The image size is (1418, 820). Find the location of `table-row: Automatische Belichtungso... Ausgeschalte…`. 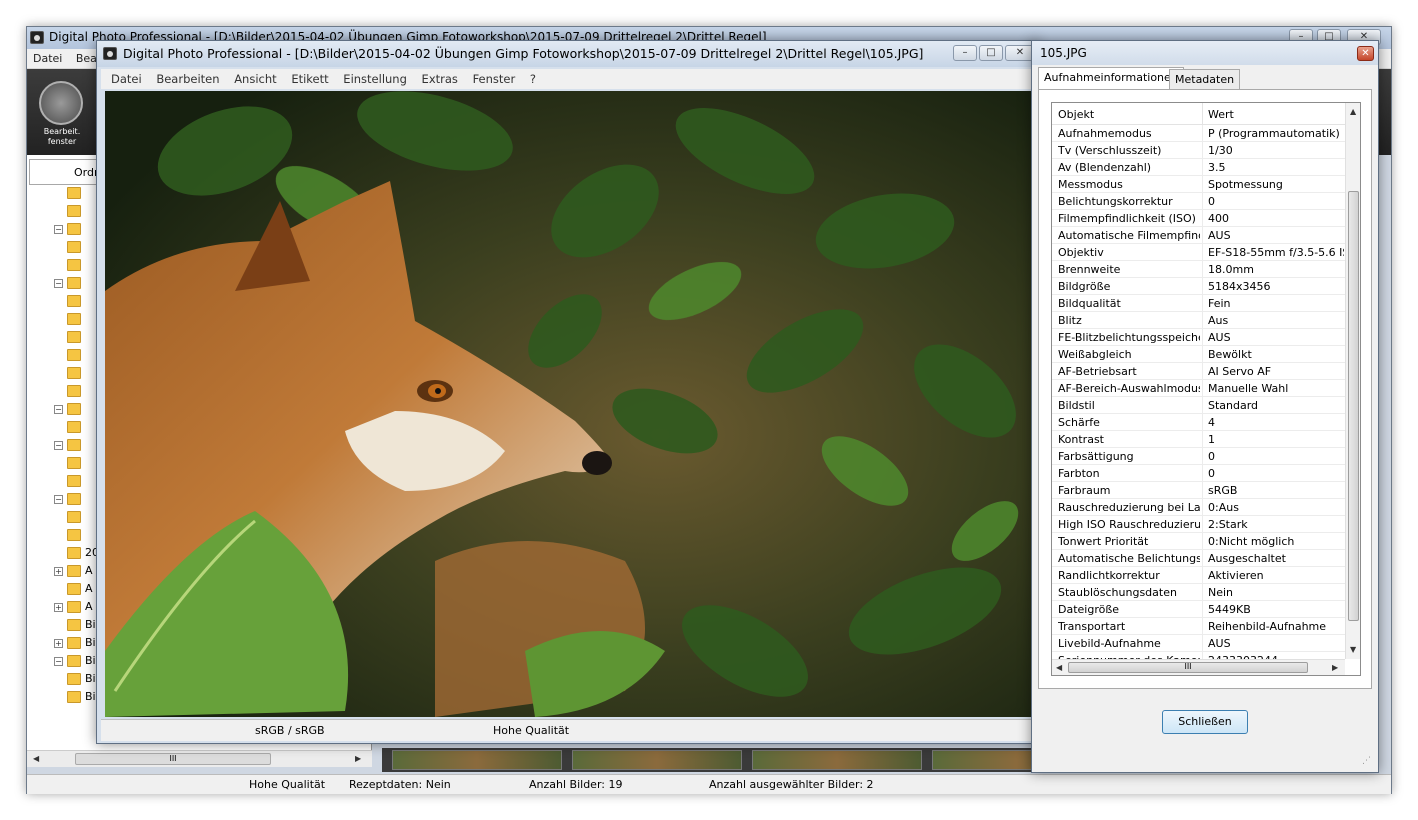

table-row: Automatische Belichtungso... Ausgeschalte… is located at coordinates (1198, 558).